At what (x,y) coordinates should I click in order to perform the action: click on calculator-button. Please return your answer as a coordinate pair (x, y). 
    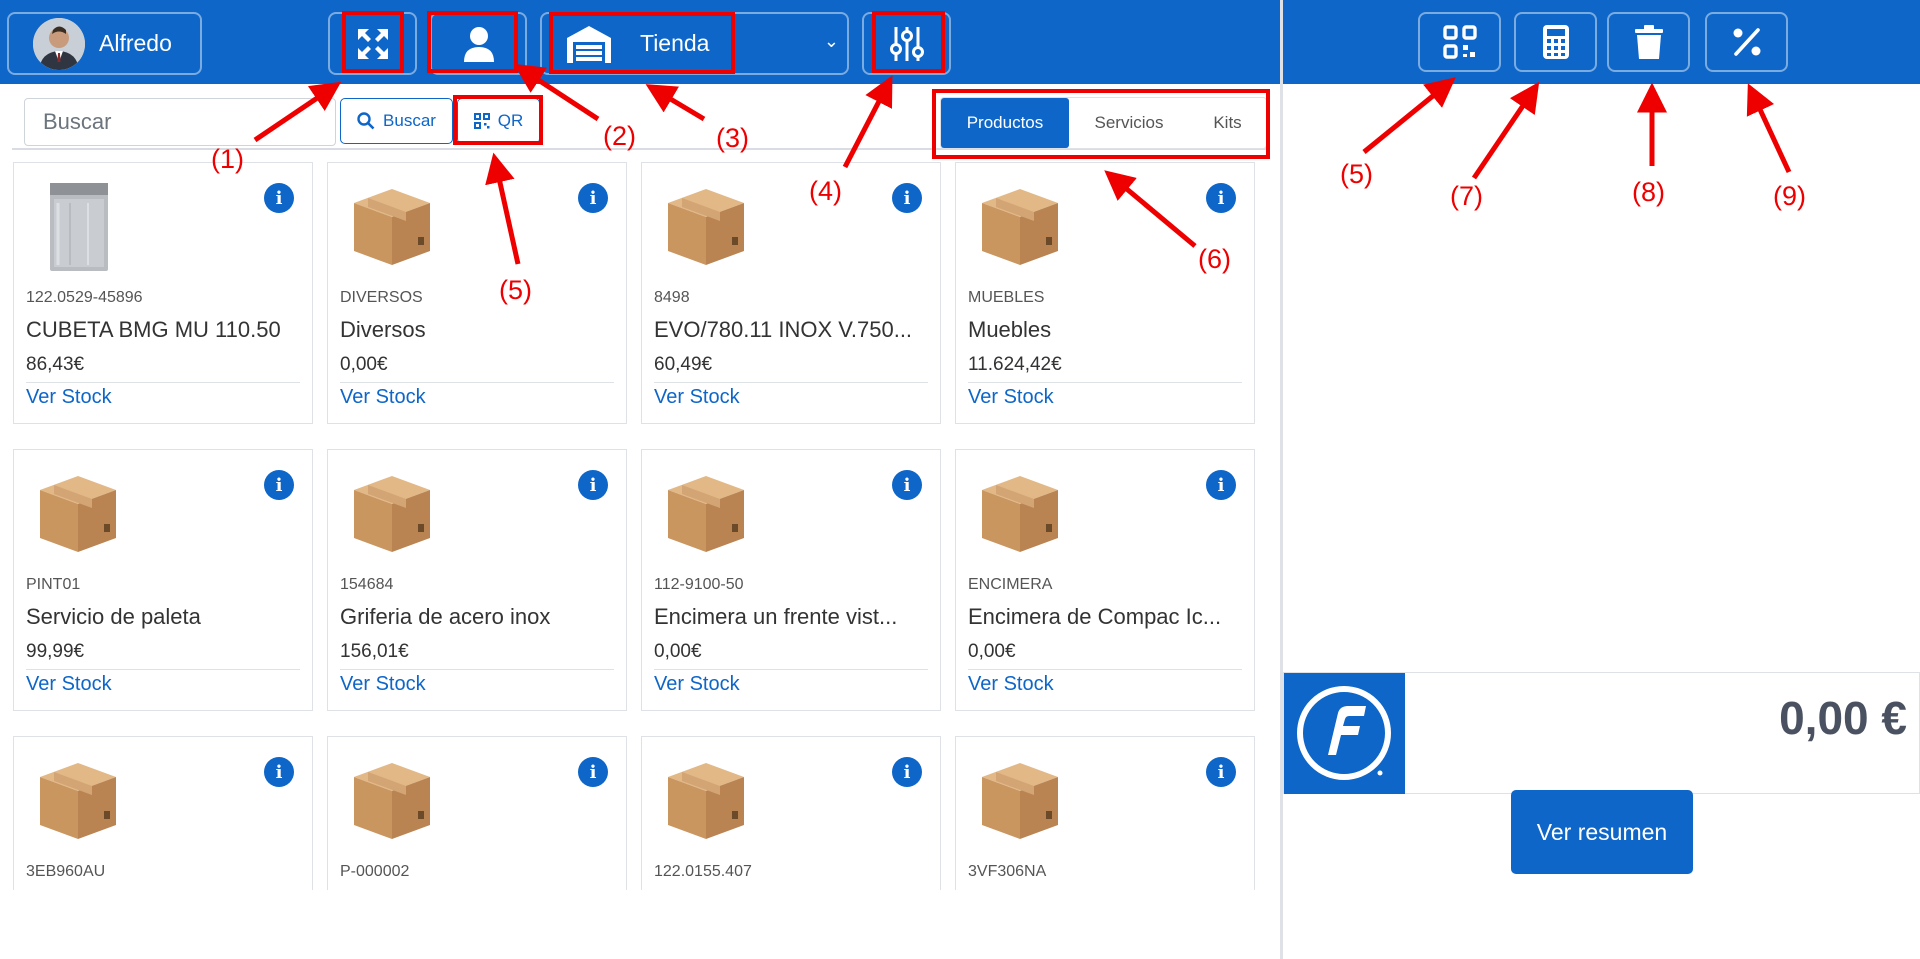
    Looking at the image, I should click on (1555, 42).